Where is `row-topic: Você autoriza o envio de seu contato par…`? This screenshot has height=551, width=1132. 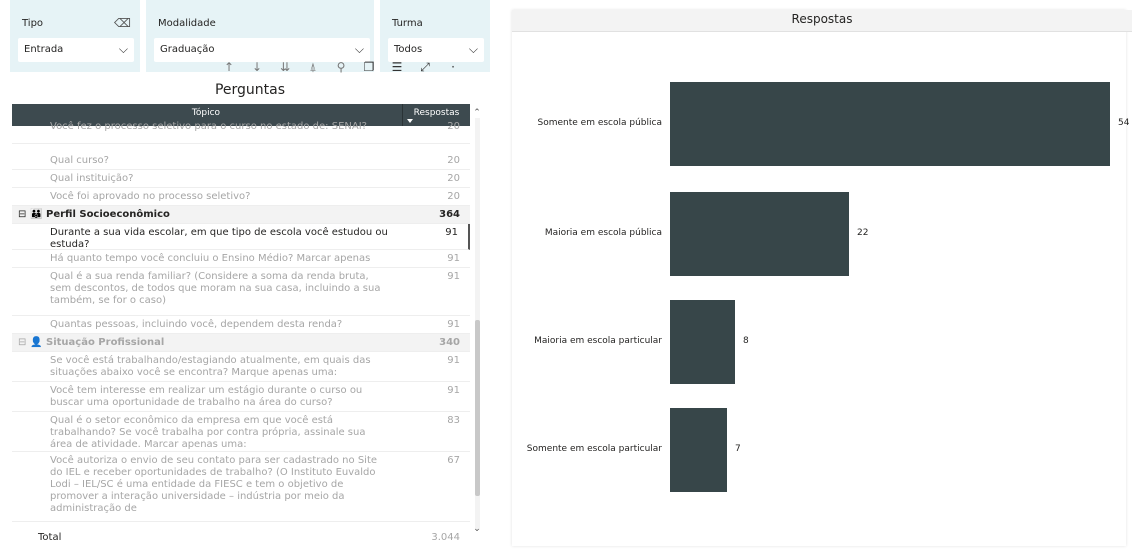
row-topic: Você autoriza o envio de seu contato par… is located at coordinates (214, 484).